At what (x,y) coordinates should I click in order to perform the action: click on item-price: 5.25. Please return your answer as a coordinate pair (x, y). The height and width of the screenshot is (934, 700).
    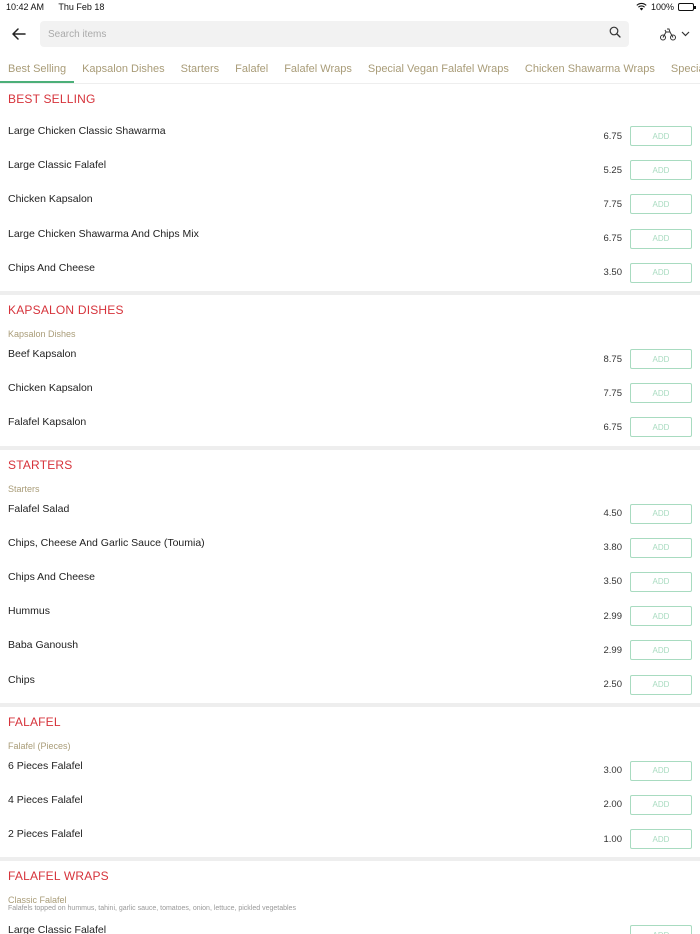
    Looking at the image, I should click on (613, 170).